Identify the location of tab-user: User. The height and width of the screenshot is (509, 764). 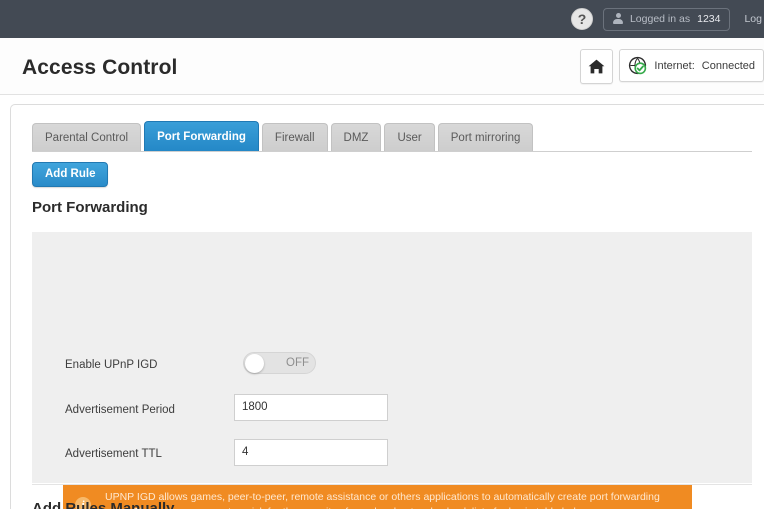
(409, 137).